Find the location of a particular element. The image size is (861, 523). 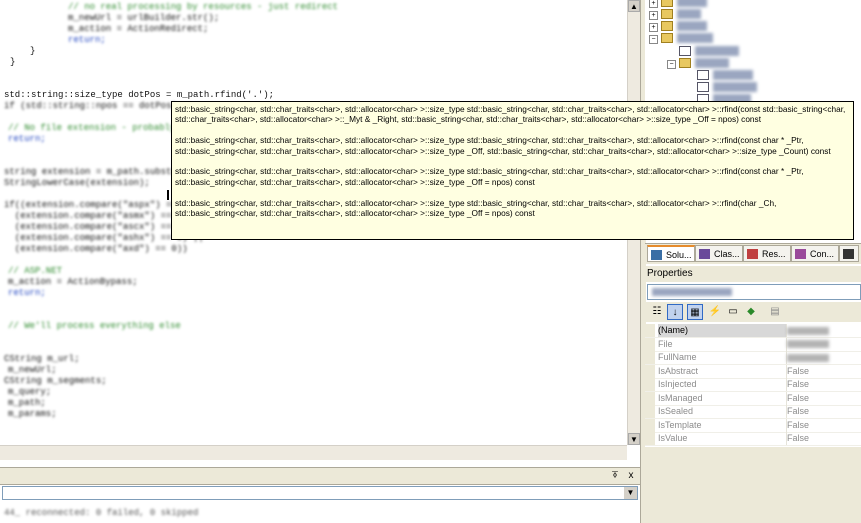

file-icon is located at coordinates (703, 75).